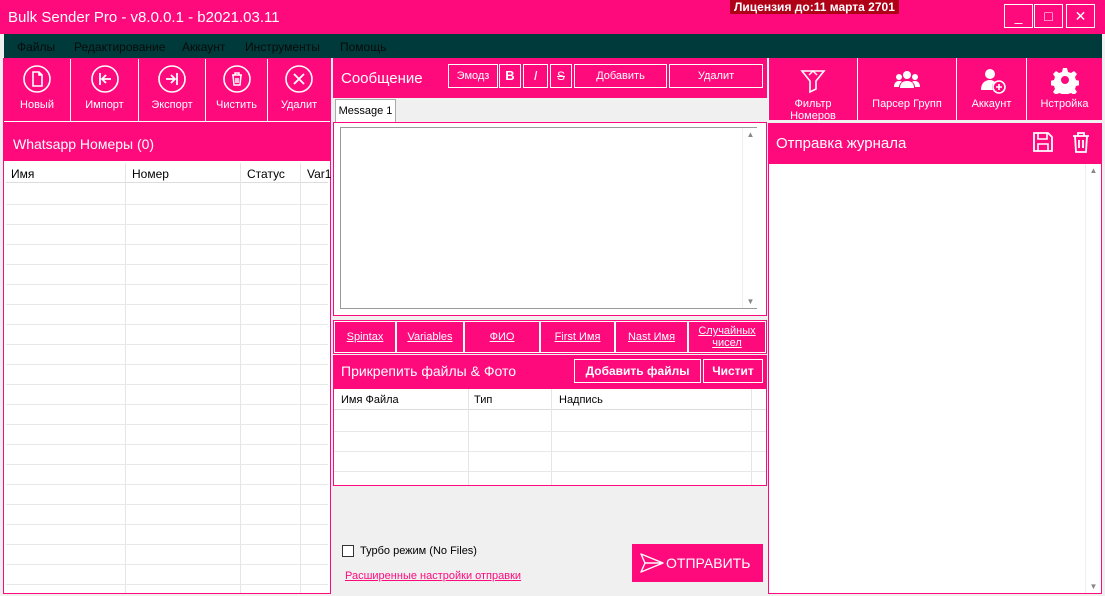  What do you see at coordinates (22, 174) in the screenshot?
I see `col-name: Имя` at bounding box center [22, 174].